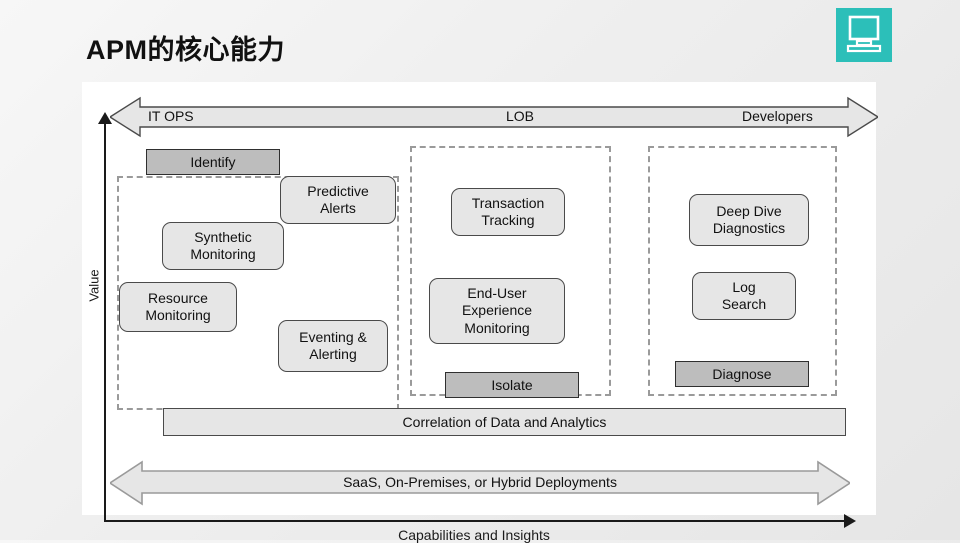 This screenshot has width=960, height=543. I want to click on capability-resource-monitoring: Resource Monitoring, so click(178, 307).